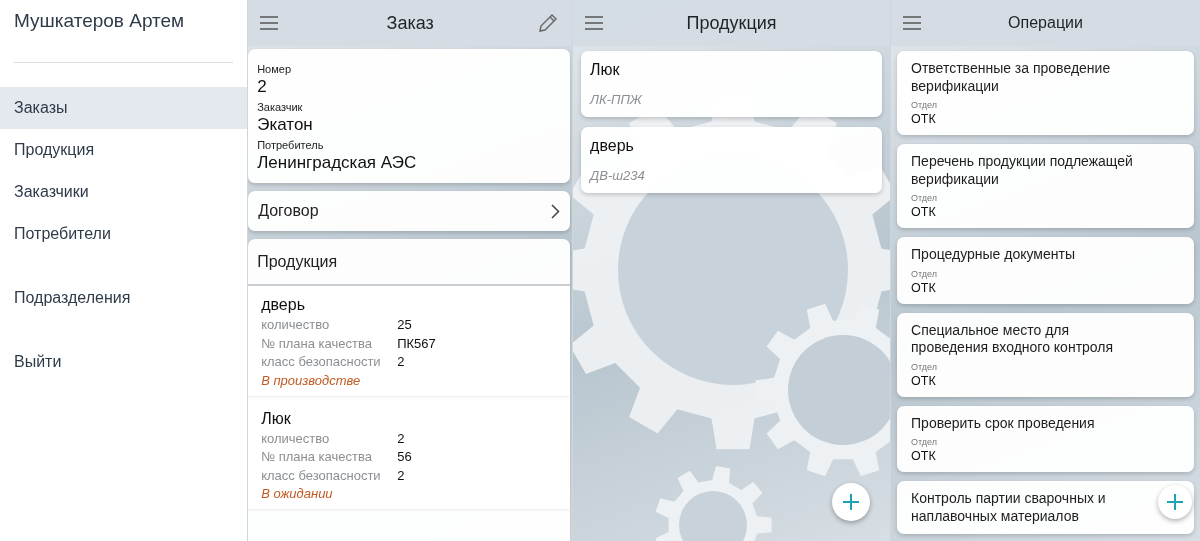 The width and height of the screenshot is (1200, 541). What do you see at coordinates (1022, 170) in the screenshot?
I see `operation-title: Перечень продукции подлежащей верификации` at bounding box center [1022, 170].